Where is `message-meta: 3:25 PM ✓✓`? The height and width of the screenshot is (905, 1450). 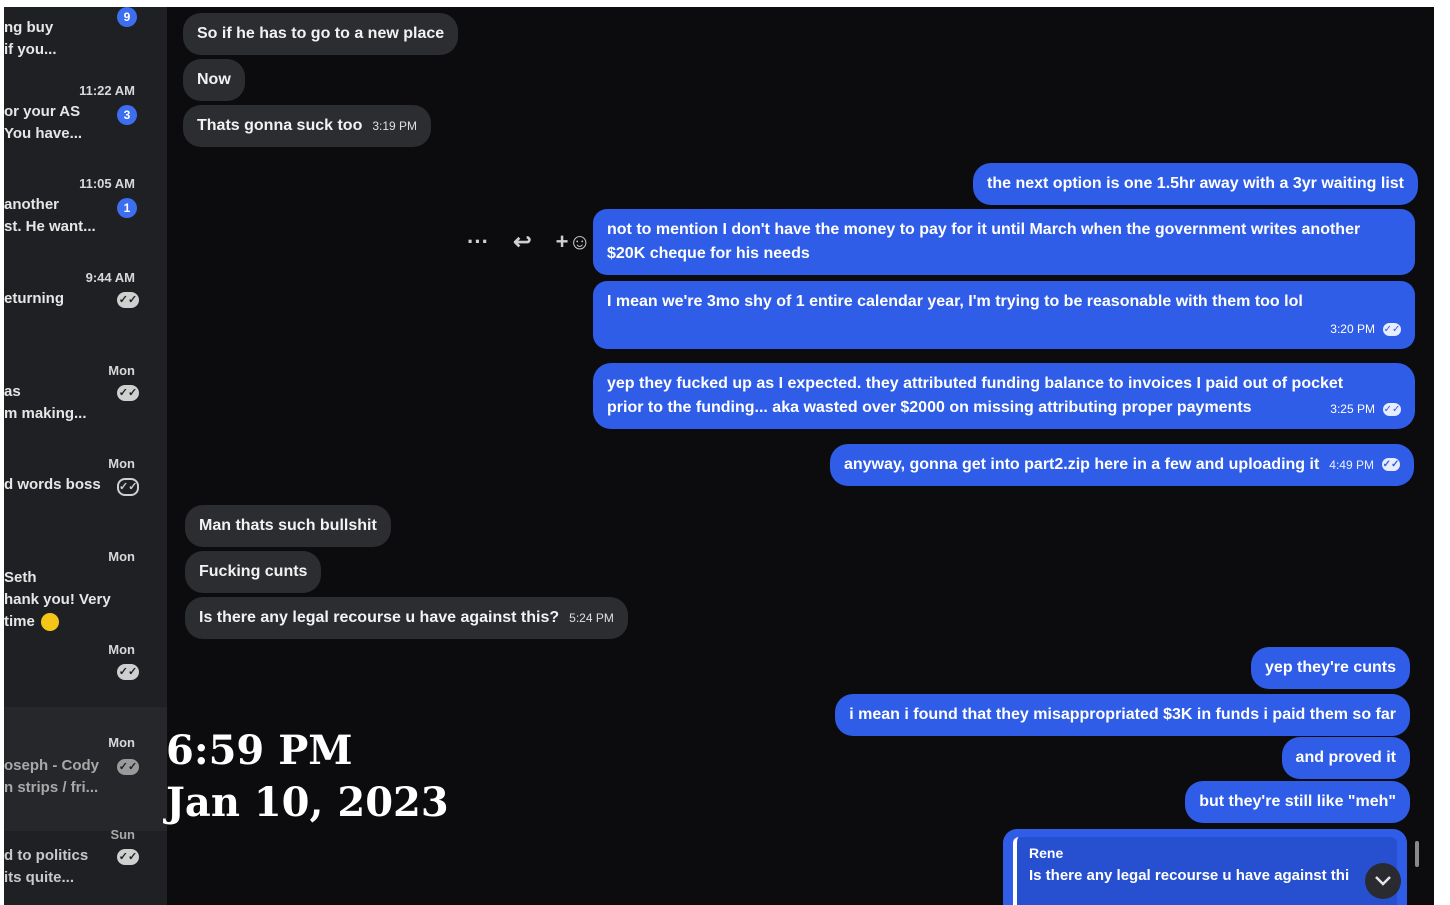
message-meta: 3:25 PM ✓✓ is located at coordinates (1365, 409).